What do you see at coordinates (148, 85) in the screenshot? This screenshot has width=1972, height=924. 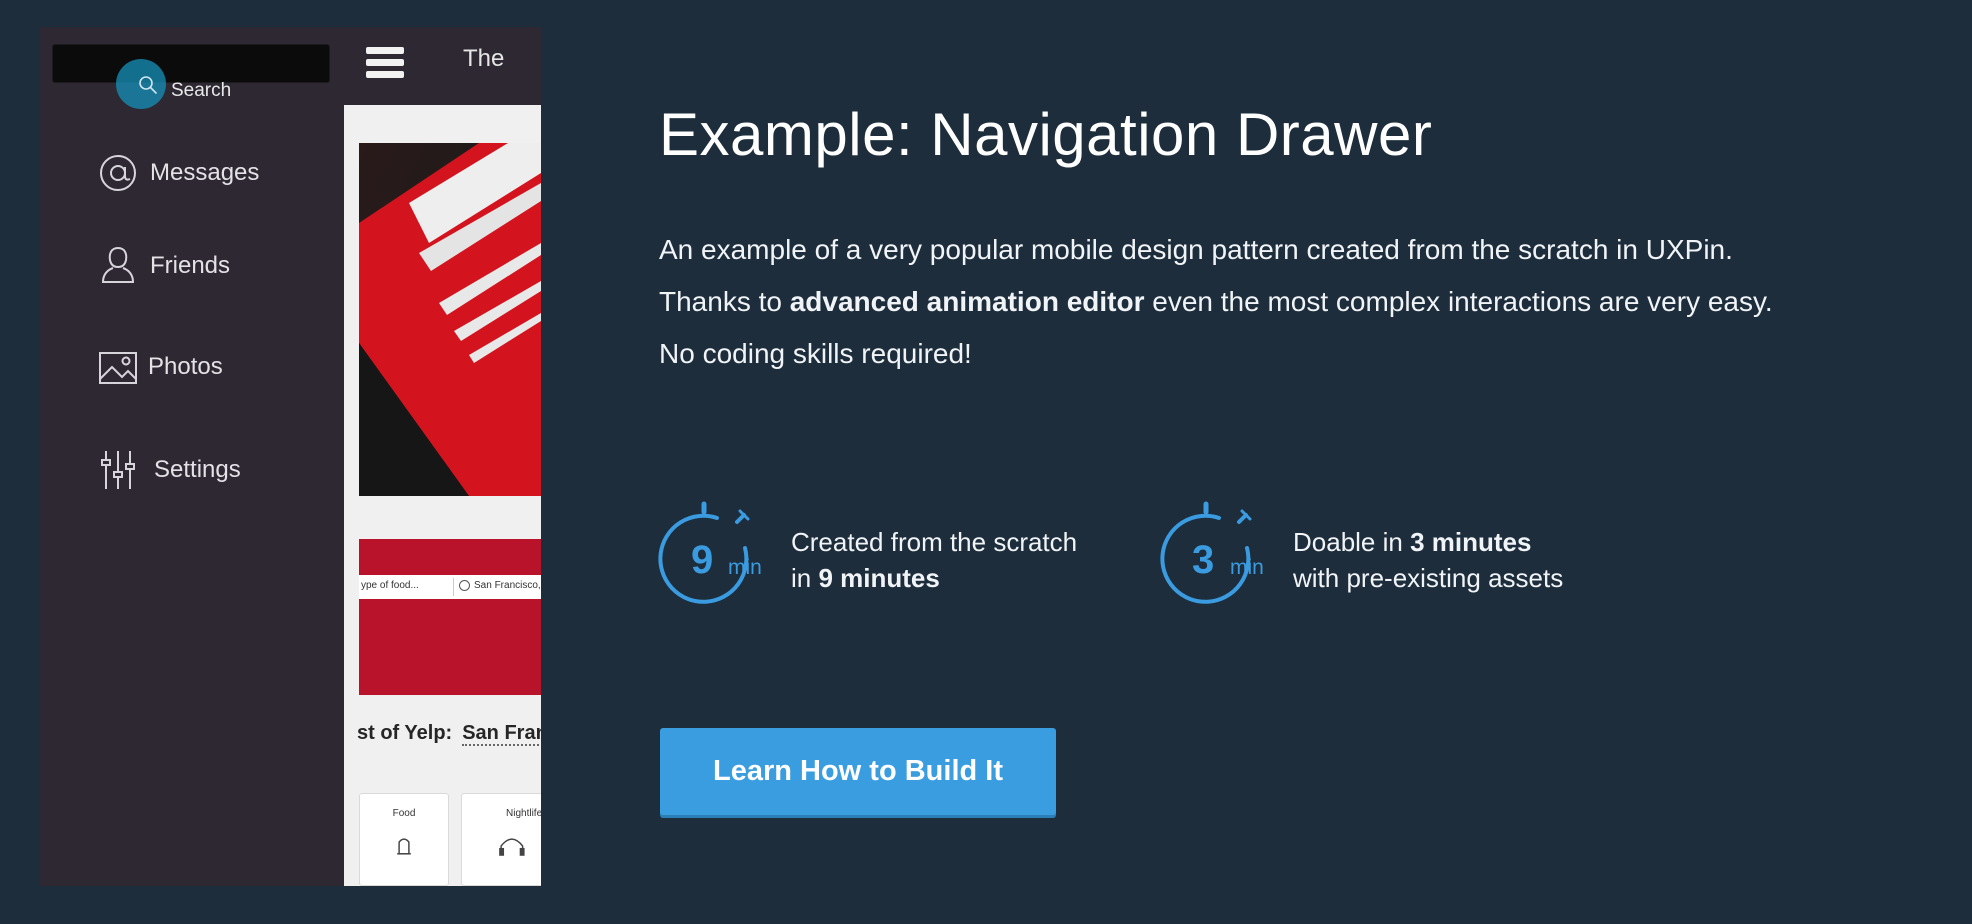 I see `search-icon` at bounding box center [148, 85].